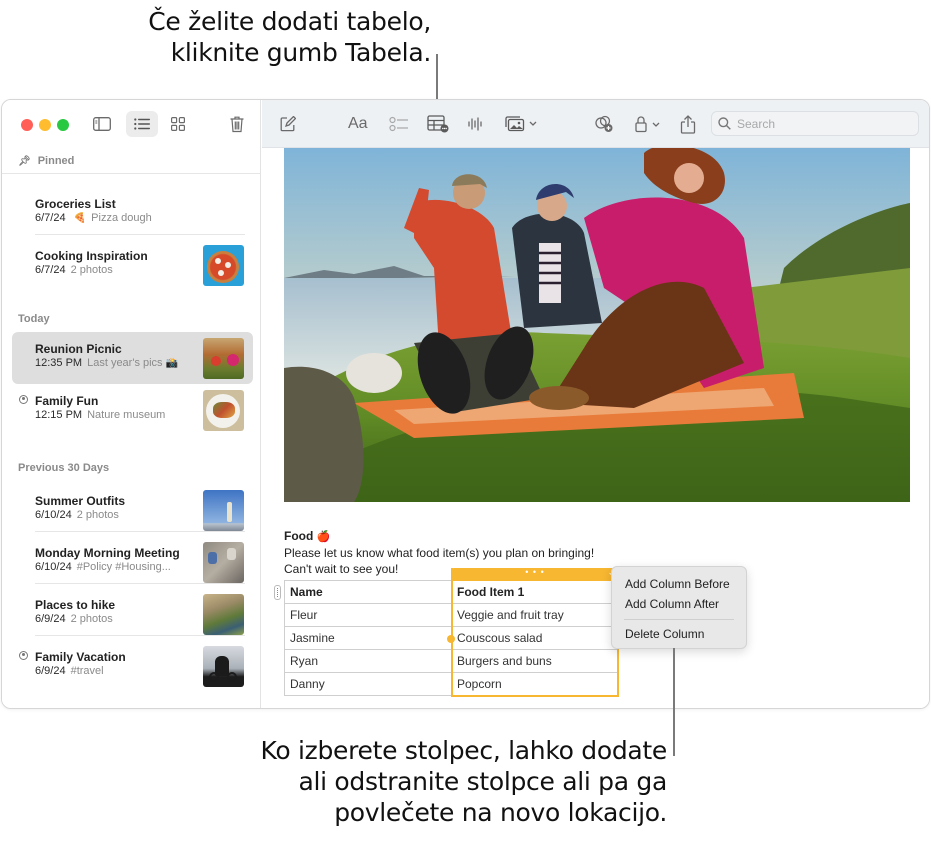 This screenshot has width=931, height=846. I want to click on media-icon, so click(521, 124).